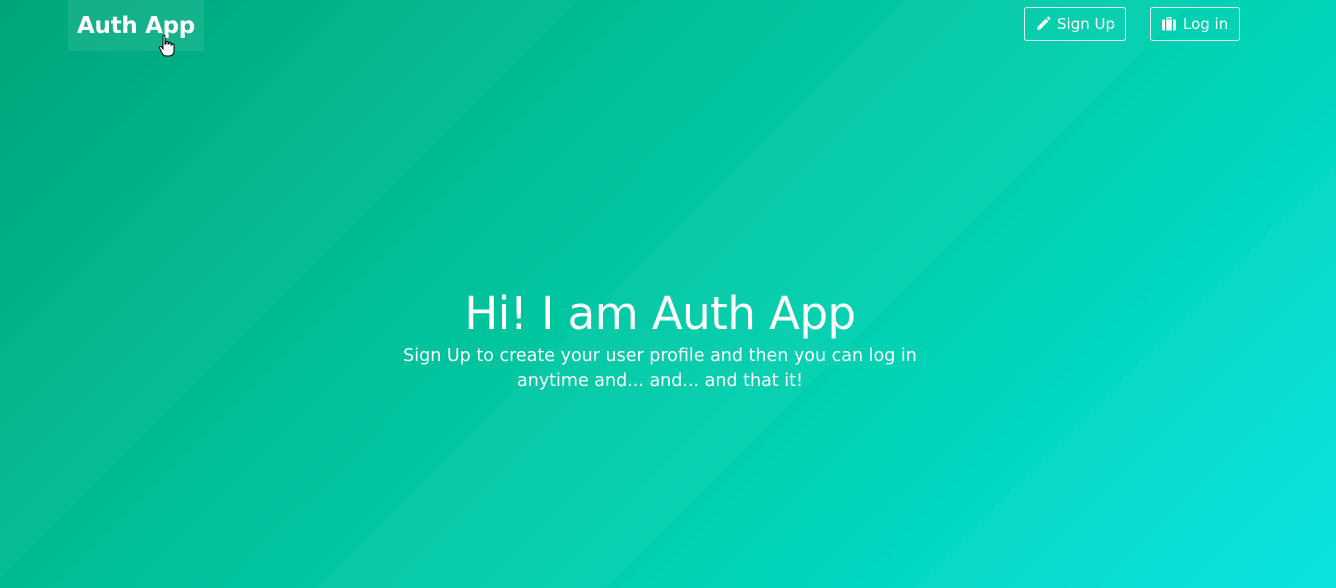  What do you see at coordinates (1042, 24) in the screenshot?
I see `pencil-icon` at bounding box center [1042, 24].